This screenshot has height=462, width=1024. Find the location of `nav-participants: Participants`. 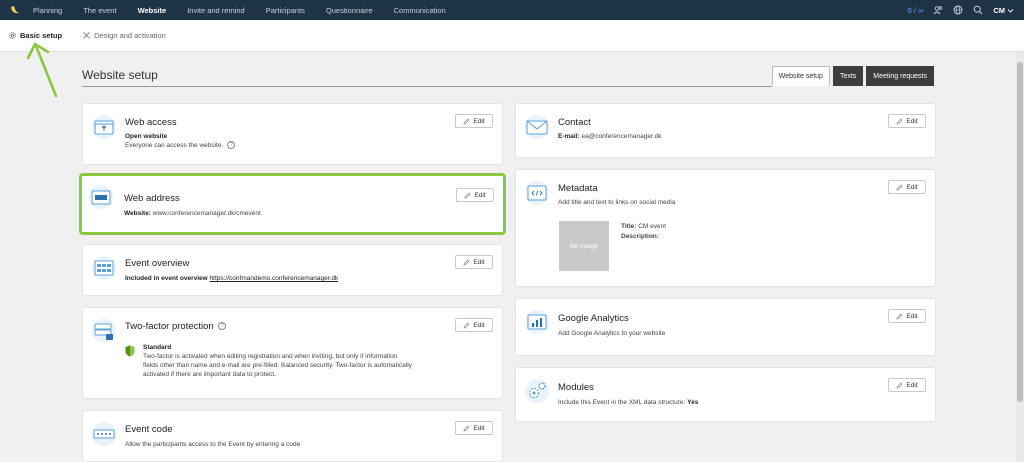

nav-participants: Participants is located at coordinates (285, 10).